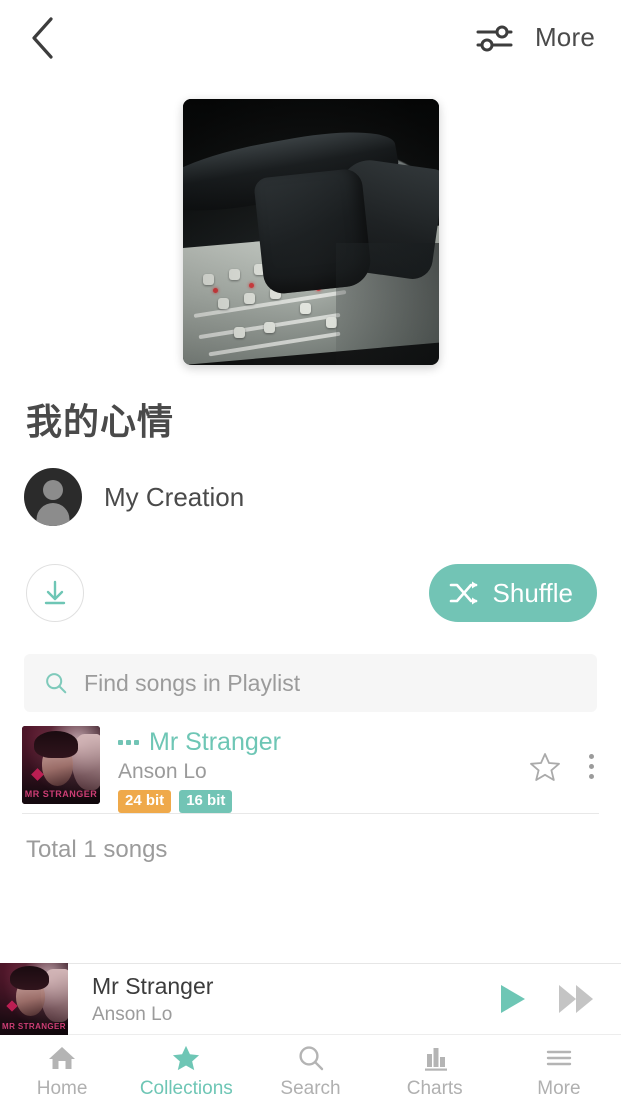 The image size is (621, 1109). I want to click on playlist-cover-art, so click(310, 232).